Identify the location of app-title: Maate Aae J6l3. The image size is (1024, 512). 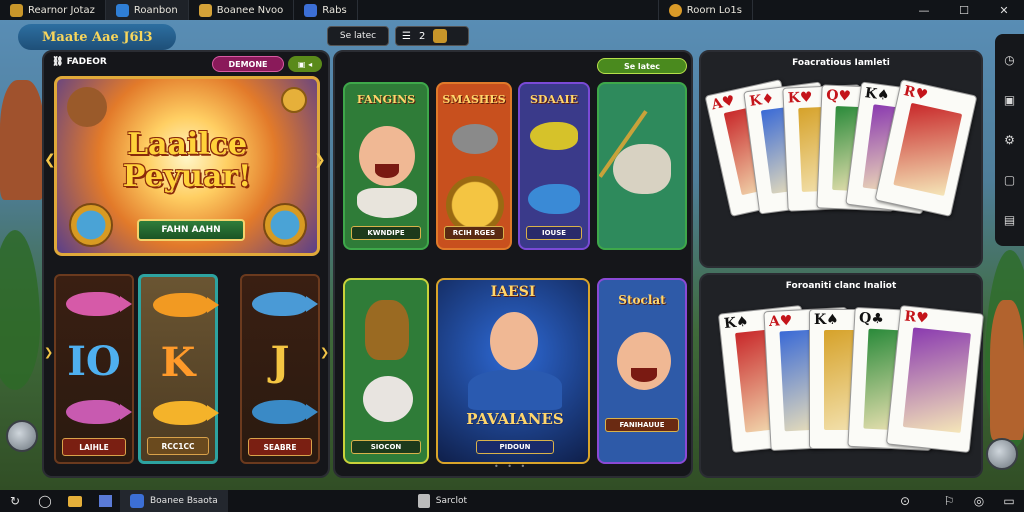
(97, 37).